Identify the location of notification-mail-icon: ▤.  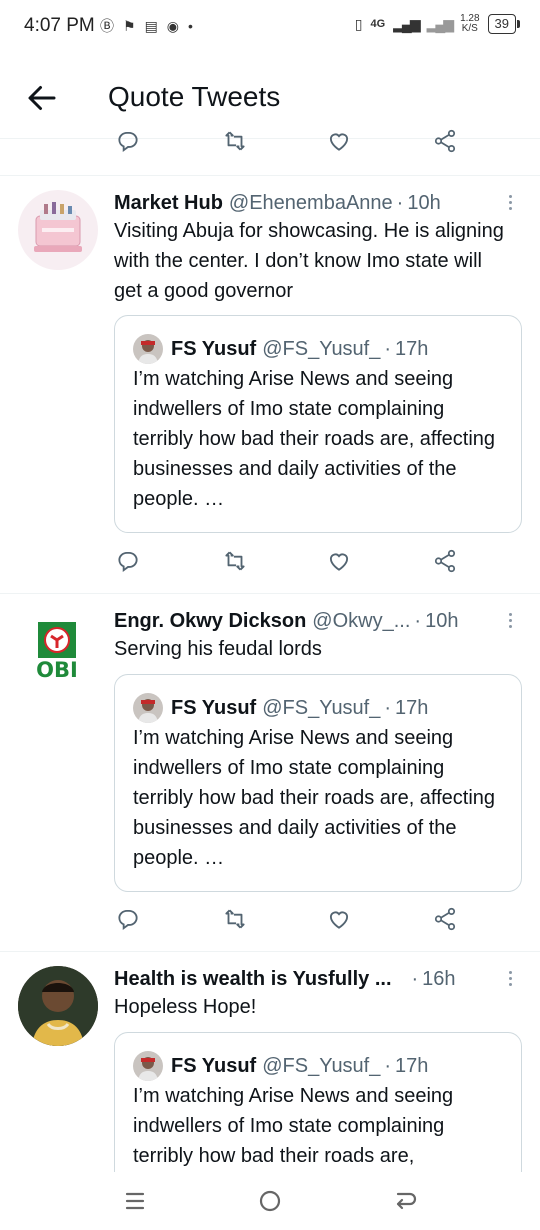
(151, 25).